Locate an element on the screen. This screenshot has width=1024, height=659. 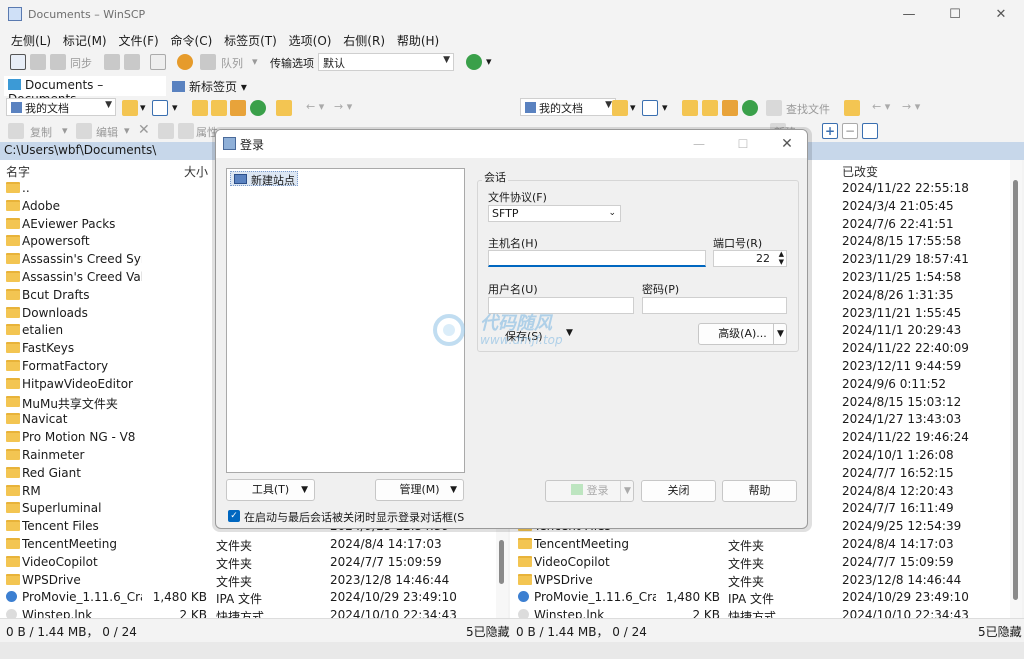
left-file-row: Winstep.lnk 2 KB 快捷方式 2024/10/10 22:34:43 is located at coordinates (248, 612).